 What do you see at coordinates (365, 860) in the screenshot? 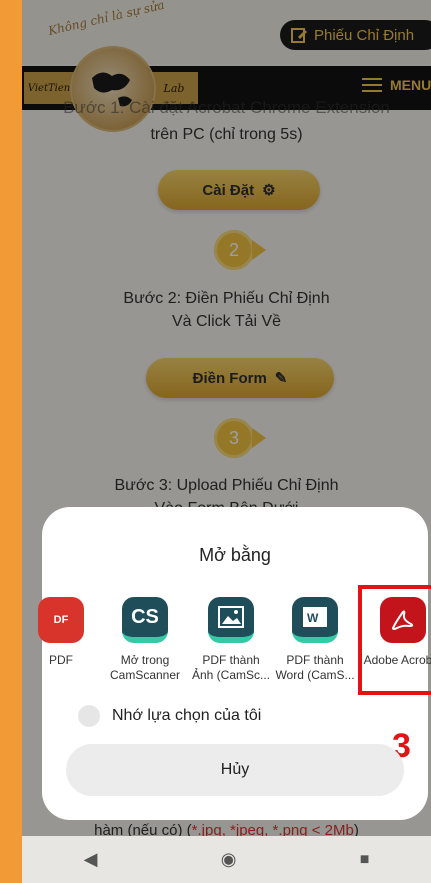
I see `recents-icon: ■` at bounding box center [365, 860].